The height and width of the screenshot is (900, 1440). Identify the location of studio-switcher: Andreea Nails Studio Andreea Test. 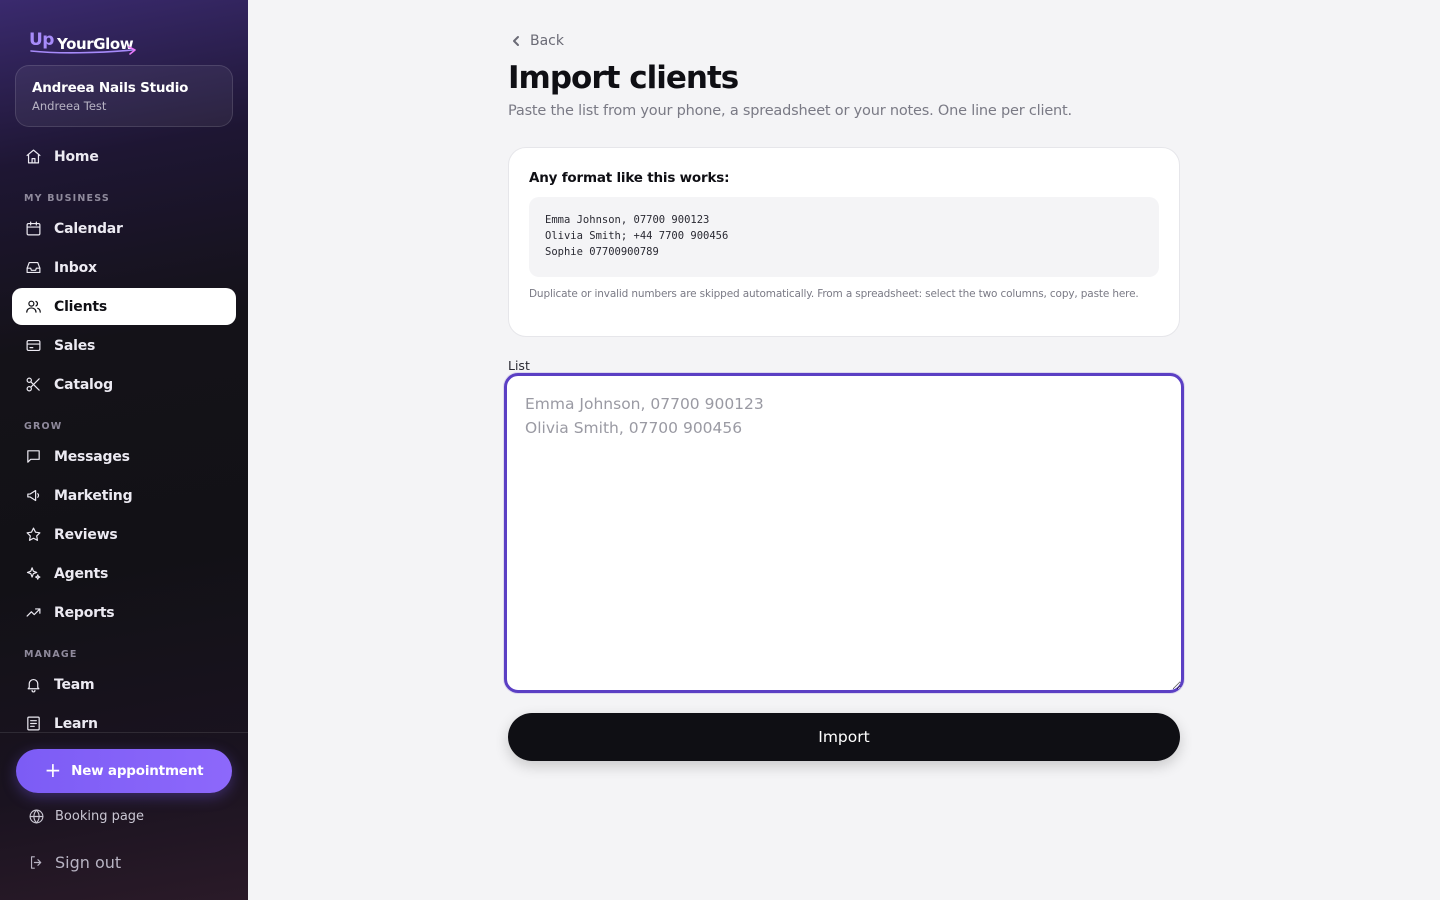
(124, 96).